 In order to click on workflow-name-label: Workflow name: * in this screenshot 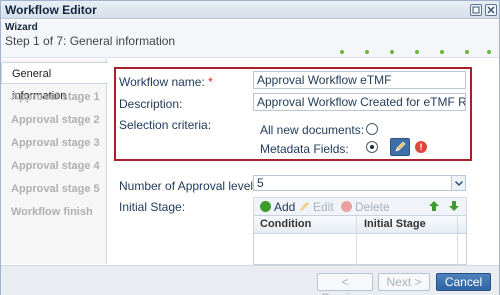, I will do `click(166, 82)`.